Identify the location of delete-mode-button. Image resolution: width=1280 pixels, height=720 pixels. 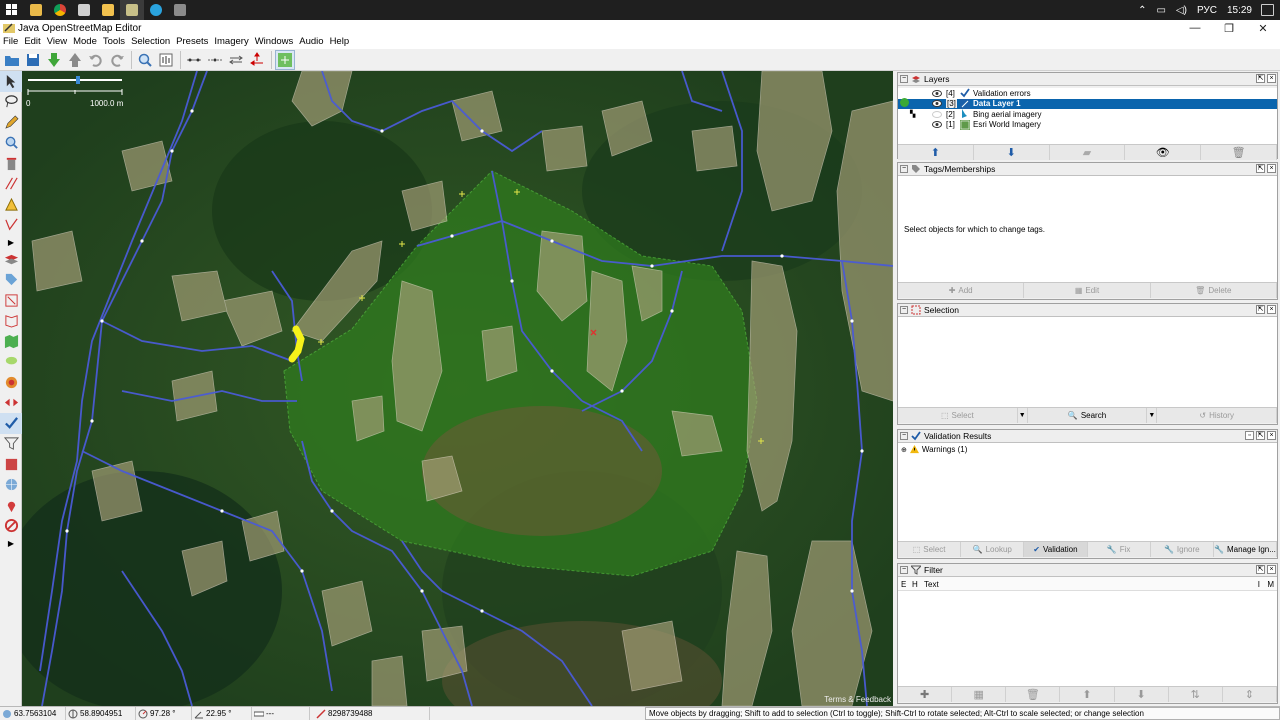
(11, 163).